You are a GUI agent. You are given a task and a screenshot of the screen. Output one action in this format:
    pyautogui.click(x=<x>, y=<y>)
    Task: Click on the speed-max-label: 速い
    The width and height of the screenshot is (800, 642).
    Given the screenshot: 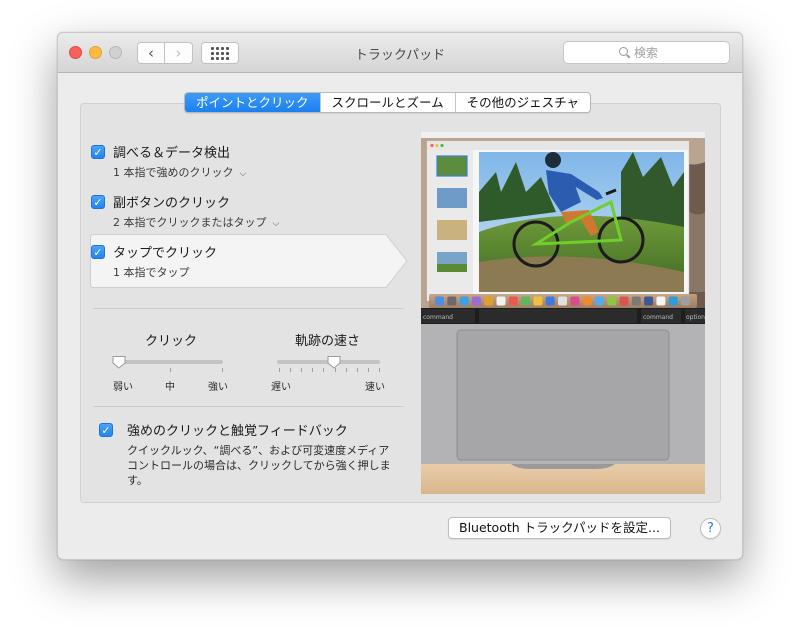 What is the action you would take?
    pyautogui.click(x=375, y=387)
    